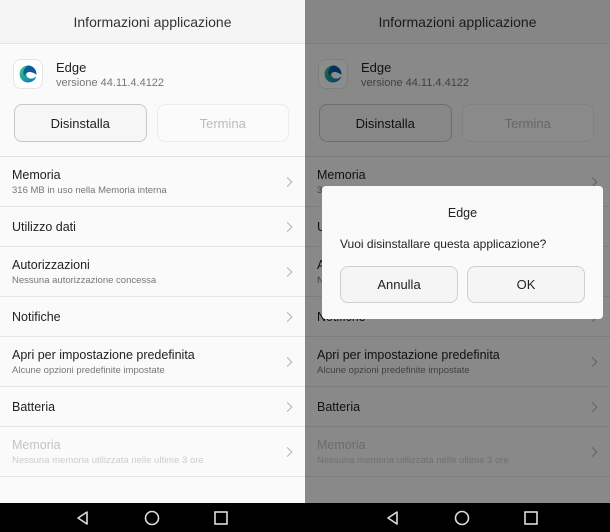 Image resolution: width=610 pixels, height=532 pixels. What do you see at coordinates (28, 74) in the screenshot?
I see `edge-logo-icon` at bounding box center [28, 74].